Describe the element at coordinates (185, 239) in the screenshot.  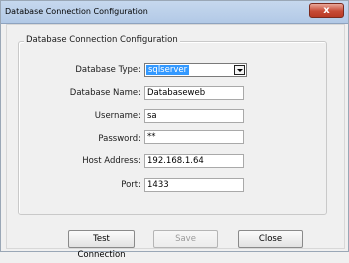
I see `save-button: Save` at that location.